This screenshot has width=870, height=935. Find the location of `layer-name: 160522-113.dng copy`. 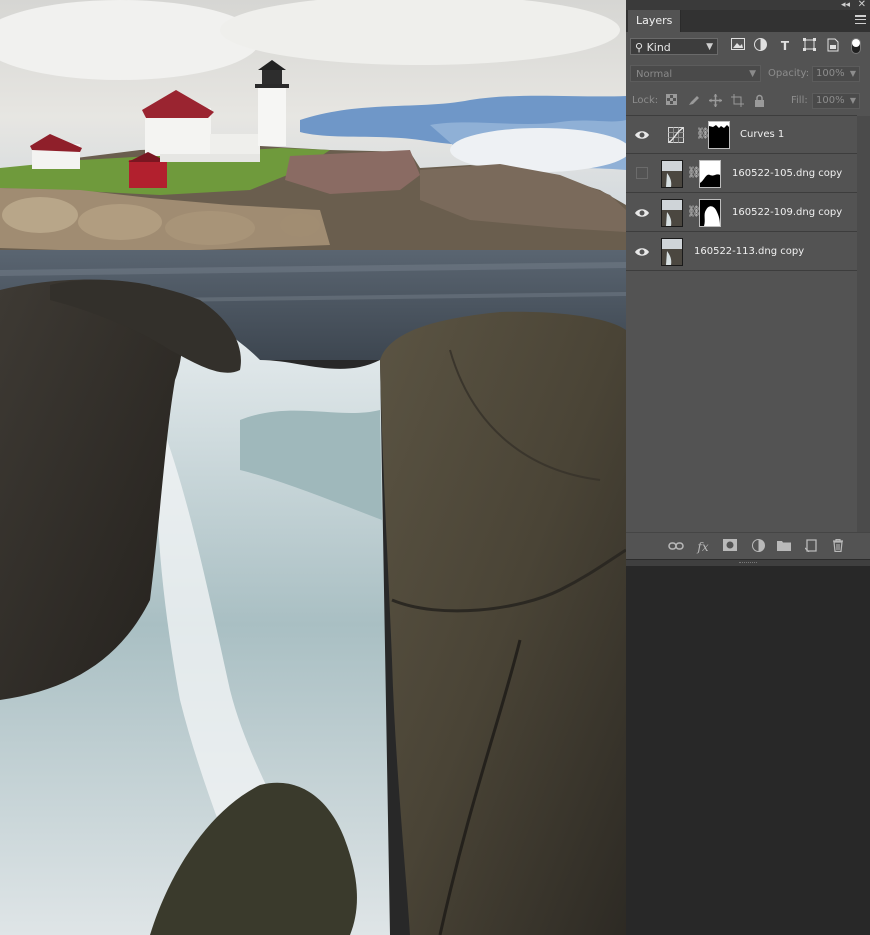

layer-name: 160522-113.dng copy is located at coordinates (749, 251).